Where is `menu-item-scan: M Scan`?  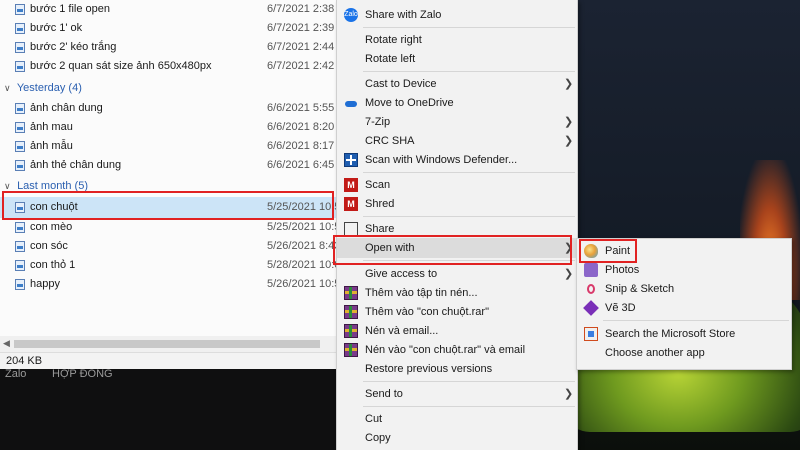 menu-item-scan: M Scan is located at coordinates (457, 185).